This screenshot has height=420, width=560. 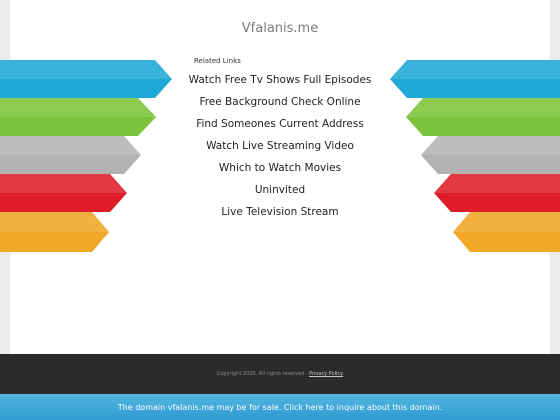 I want to click on related-link-uninvited: Uninvited, so click(x=280, y=190).